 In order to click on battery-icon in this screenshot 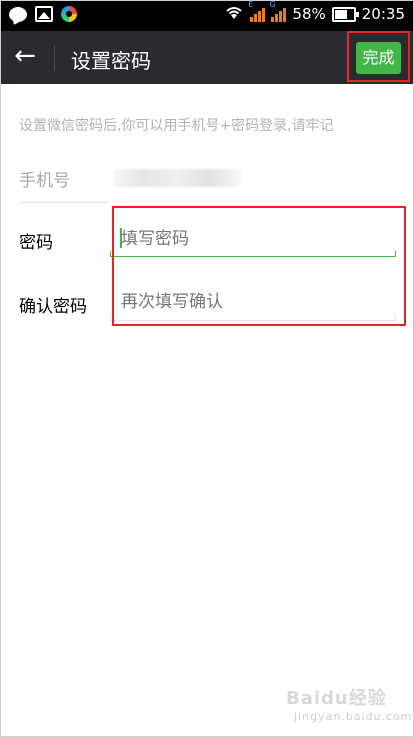, I will do `click(345, 14)`.